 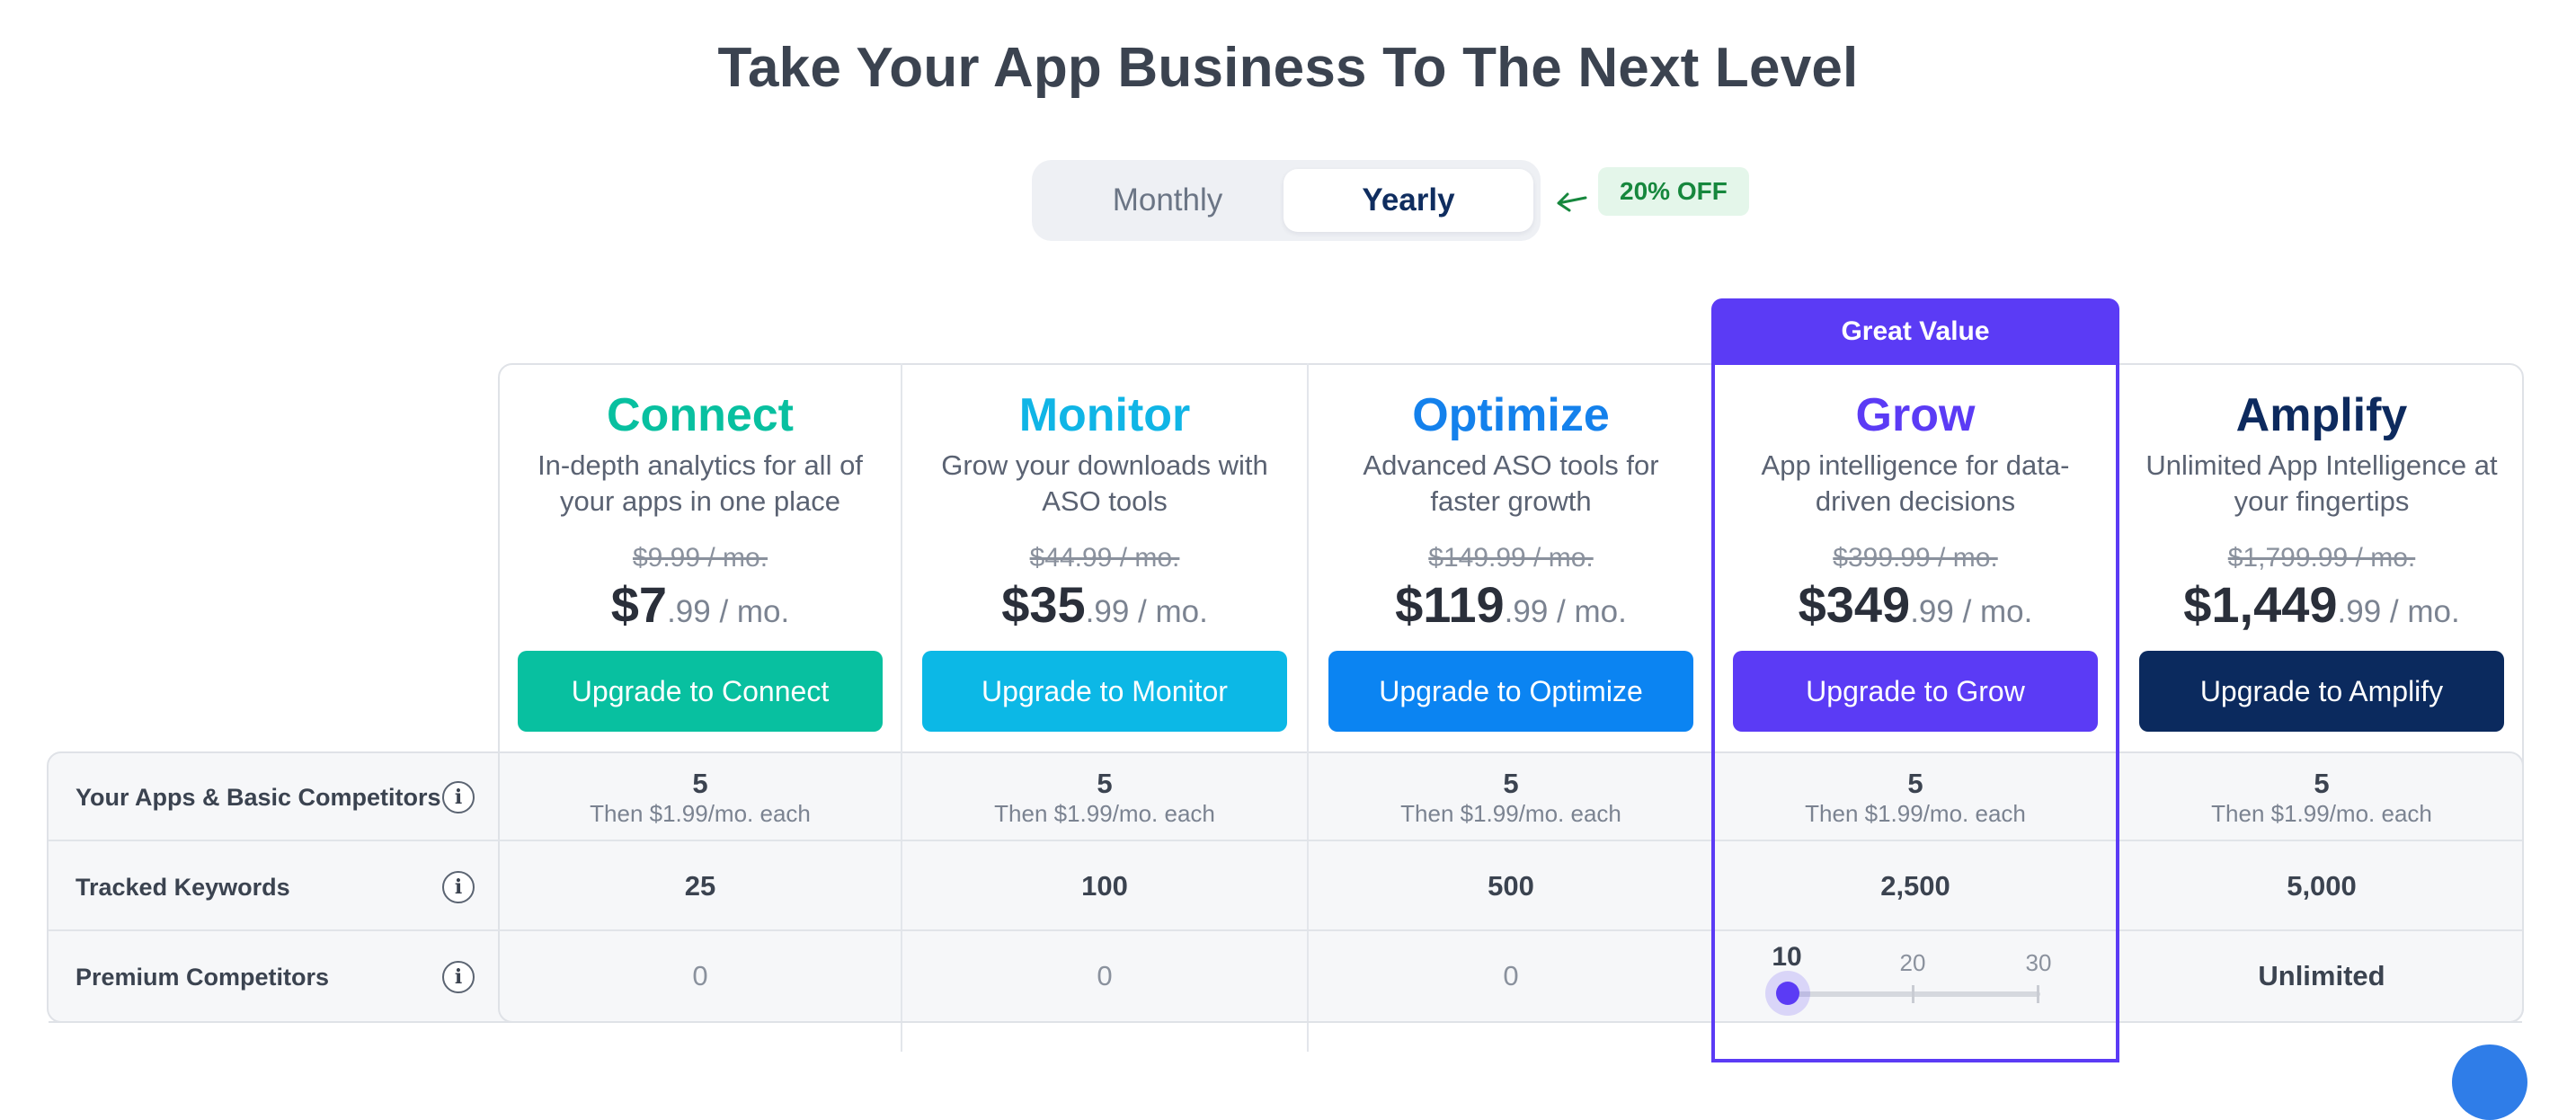 What do you see at coordinates (700, 691) in the screenshot?
I see `upgrade-connect-button: Upgrade to Connect` at bounding box center [700, 691].